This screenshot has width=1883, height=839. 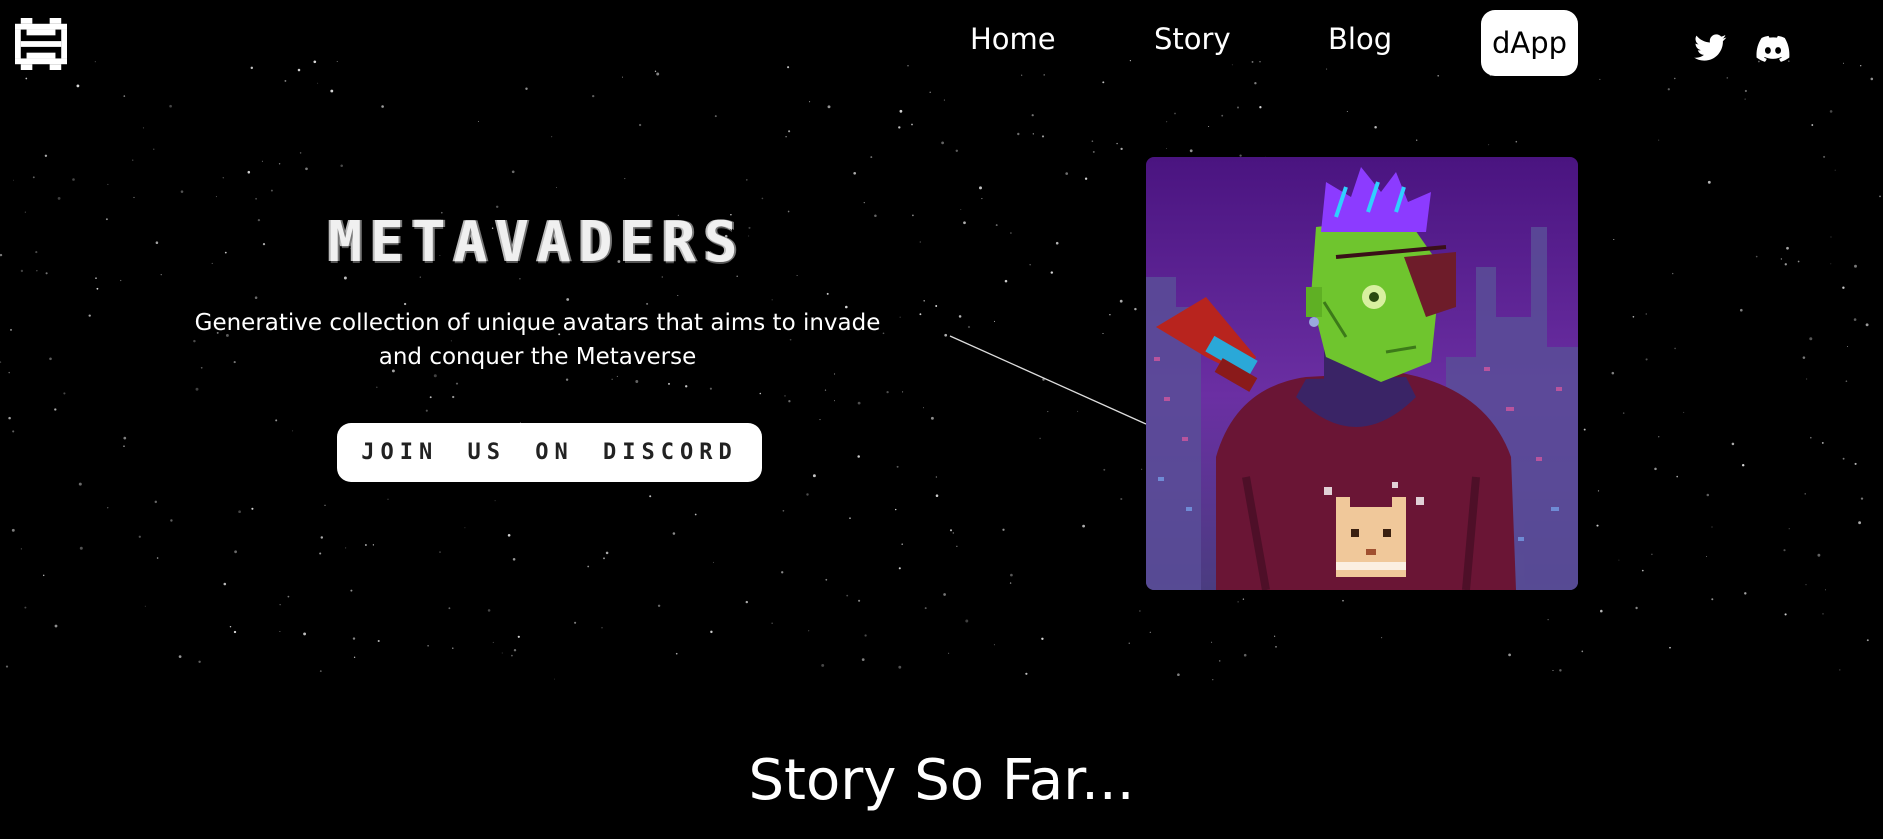 I want to click on pixel-avatar-artwork, so click(x=1362, y=373).